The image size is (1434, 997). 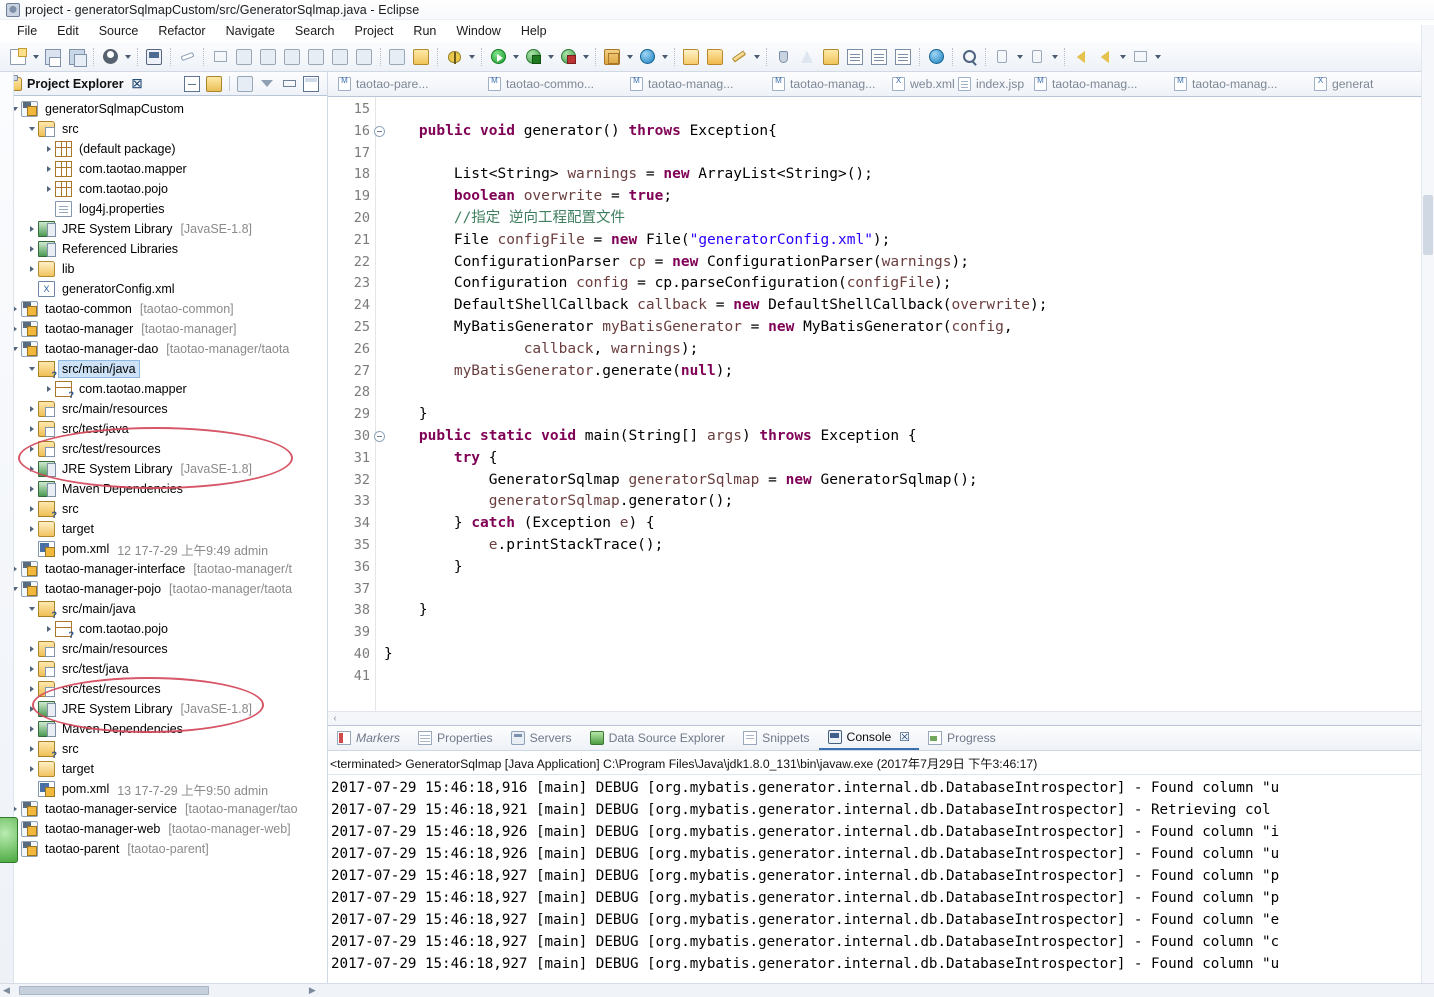 What do you see at coordinates (268, 57) in the screenshot?
I see `panel-button` at bounding box center [268, 57].